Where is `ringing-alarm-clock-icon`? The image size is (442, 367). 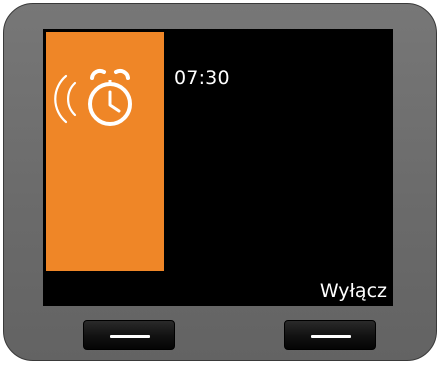
ringing-alarm-clock-icon is located at coordinates (93, 97).